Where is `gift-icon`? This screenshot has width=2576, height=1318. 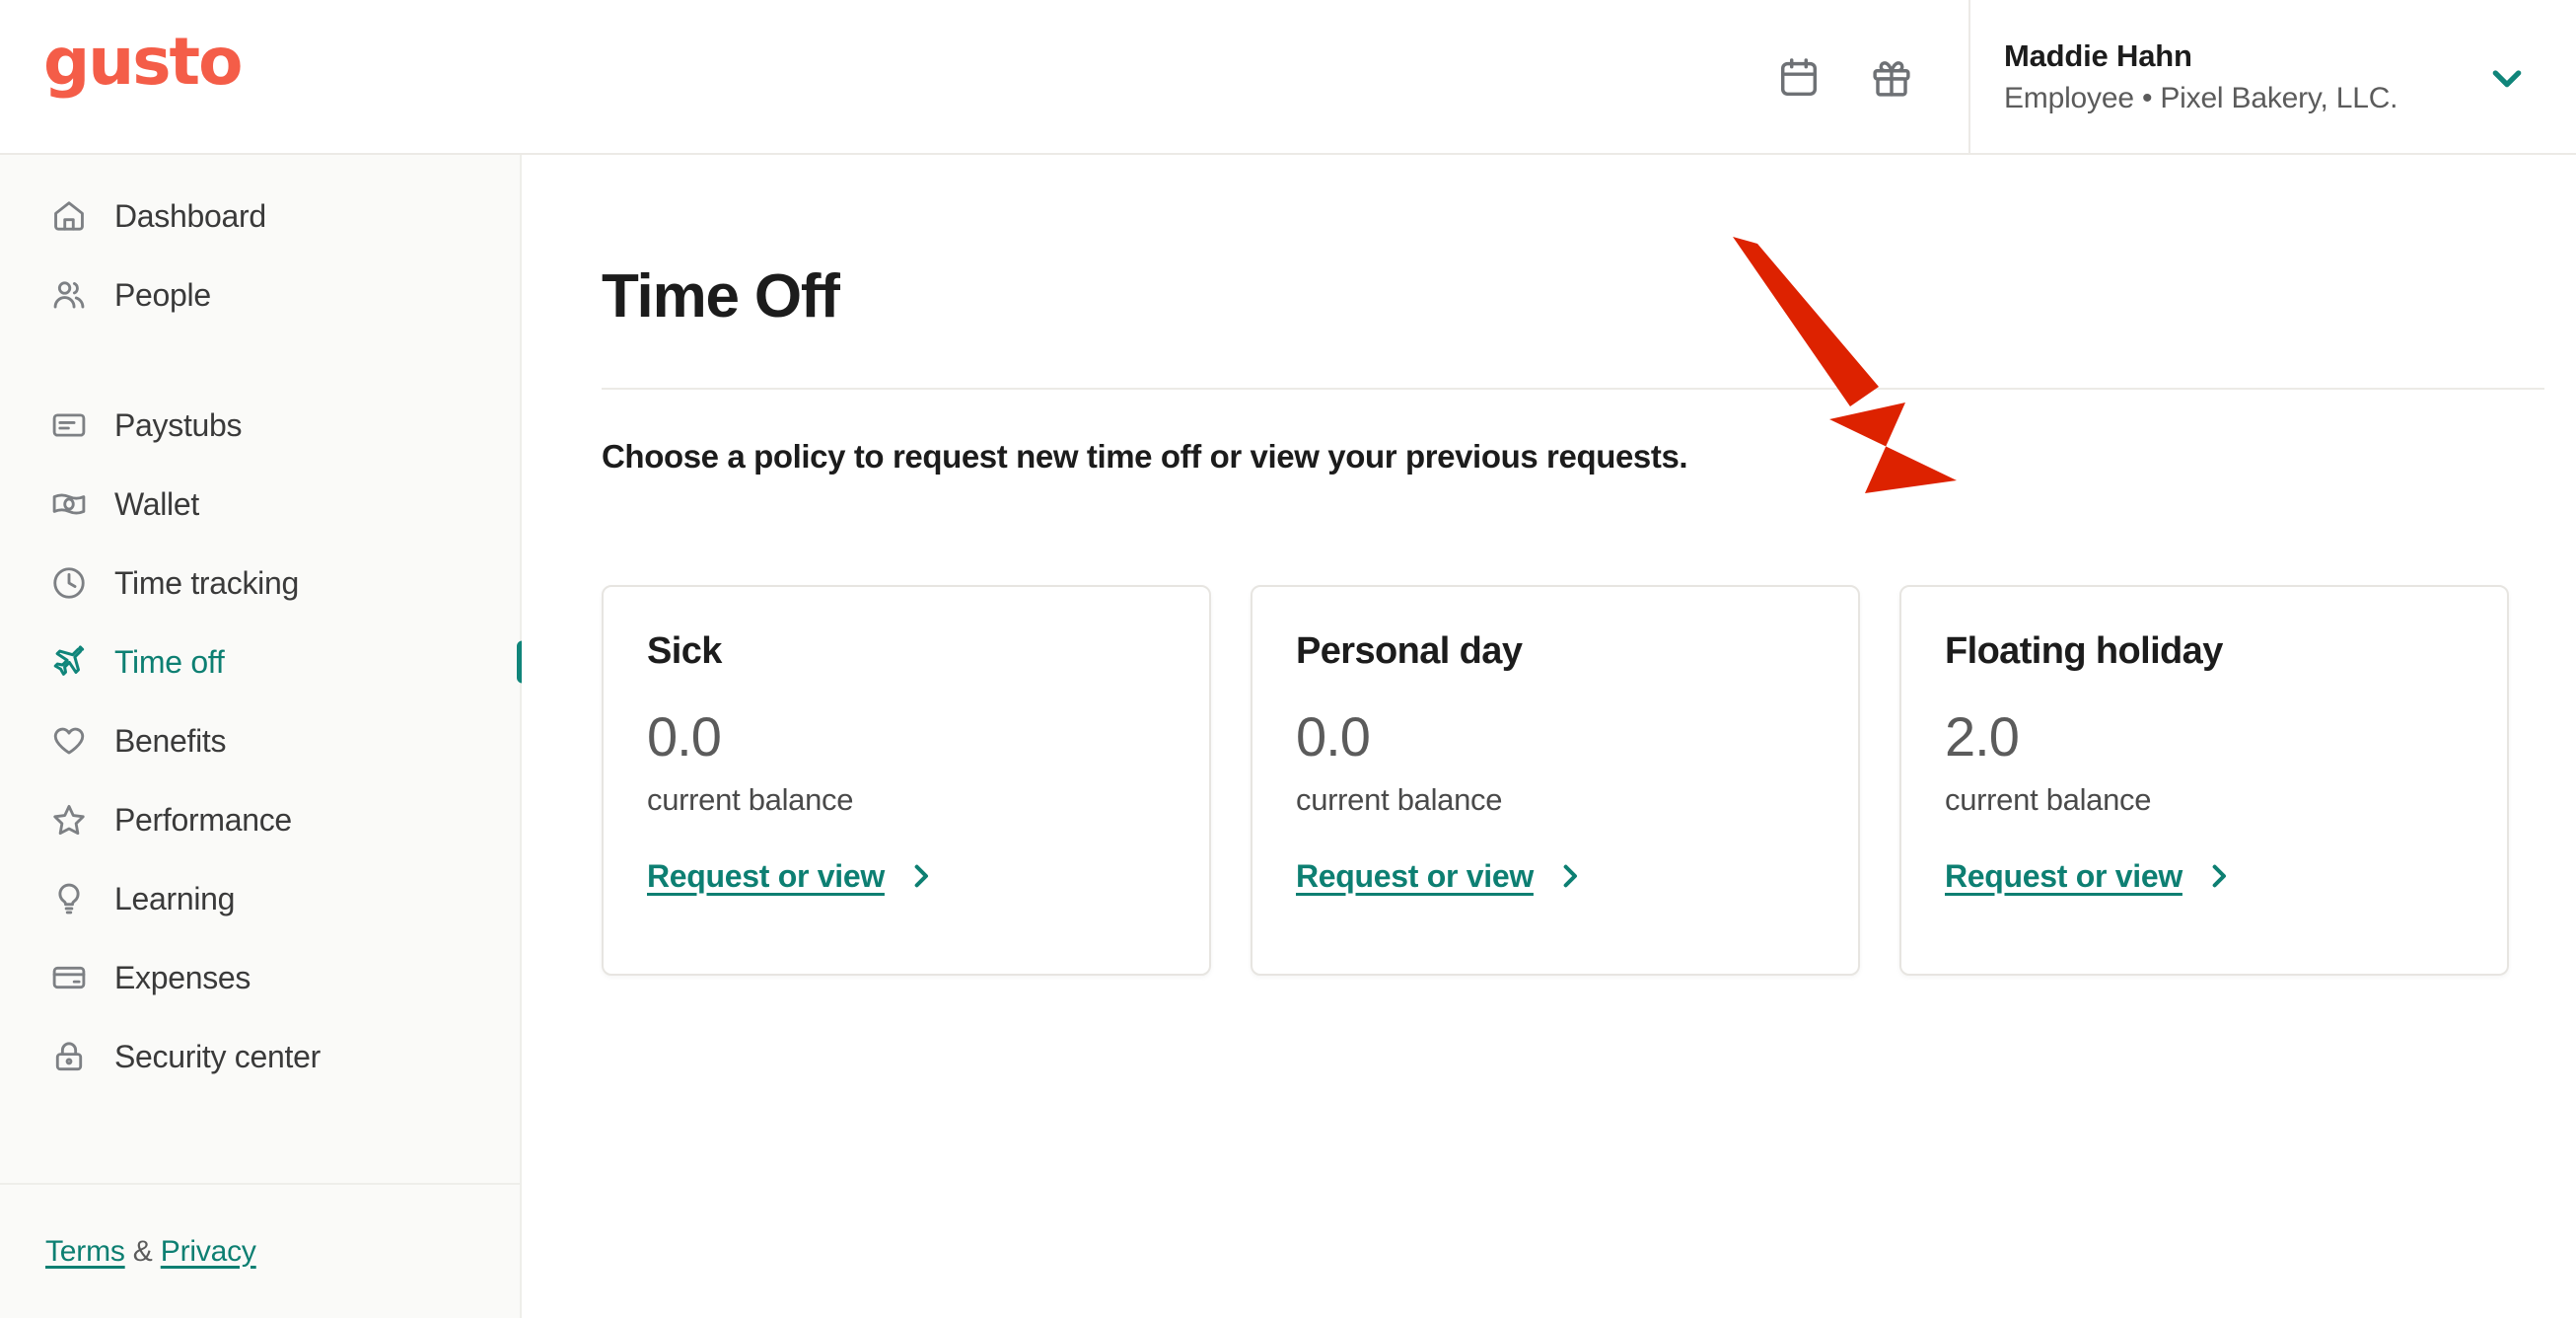
gift-icon is located at coordinates (1891, 78).